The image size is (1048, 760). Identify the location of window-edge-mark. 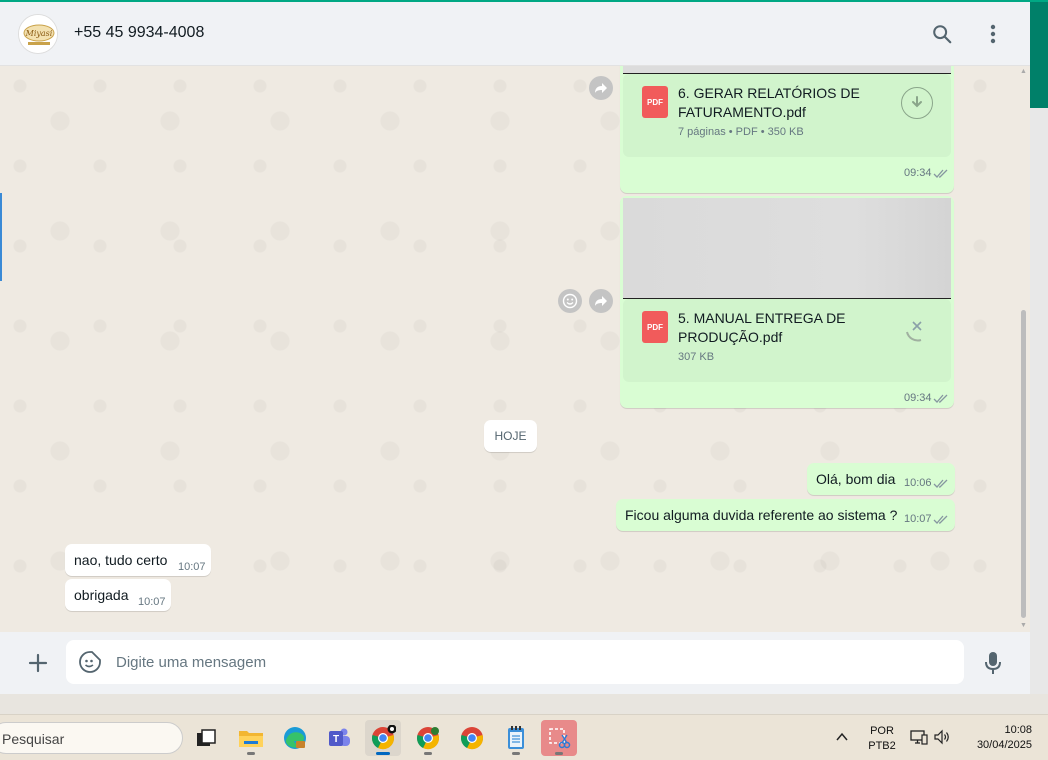
(1, 237).